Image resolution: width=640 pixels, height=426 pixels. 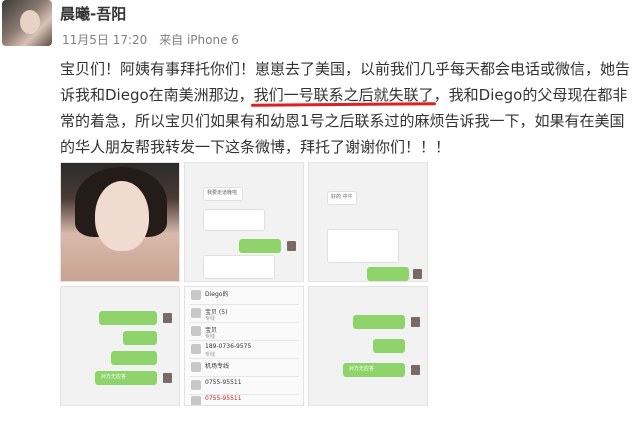 What do you see at coordinates (244, 332) in the screenshot?
I see `contact-row: 宝贝 专线` at bounding box center [244, 332].